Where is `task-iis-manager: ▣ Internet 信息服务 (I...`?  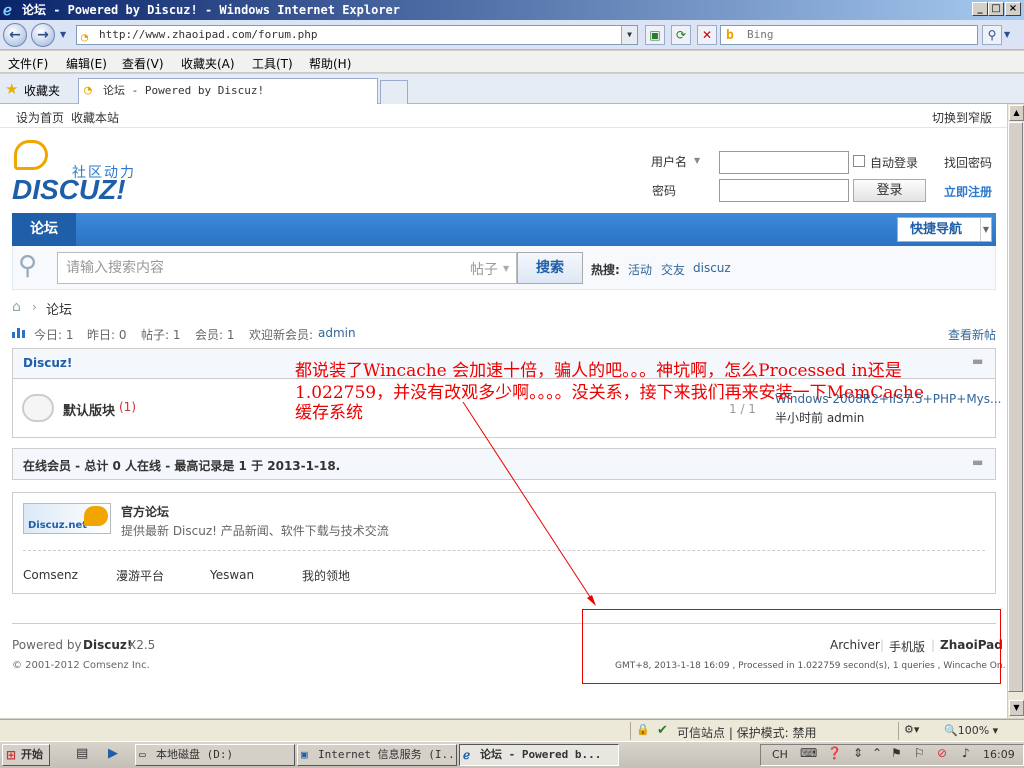 task-iis-manager: ▣ Internet 信息服务 (I... is located at coordinates (377, 755).